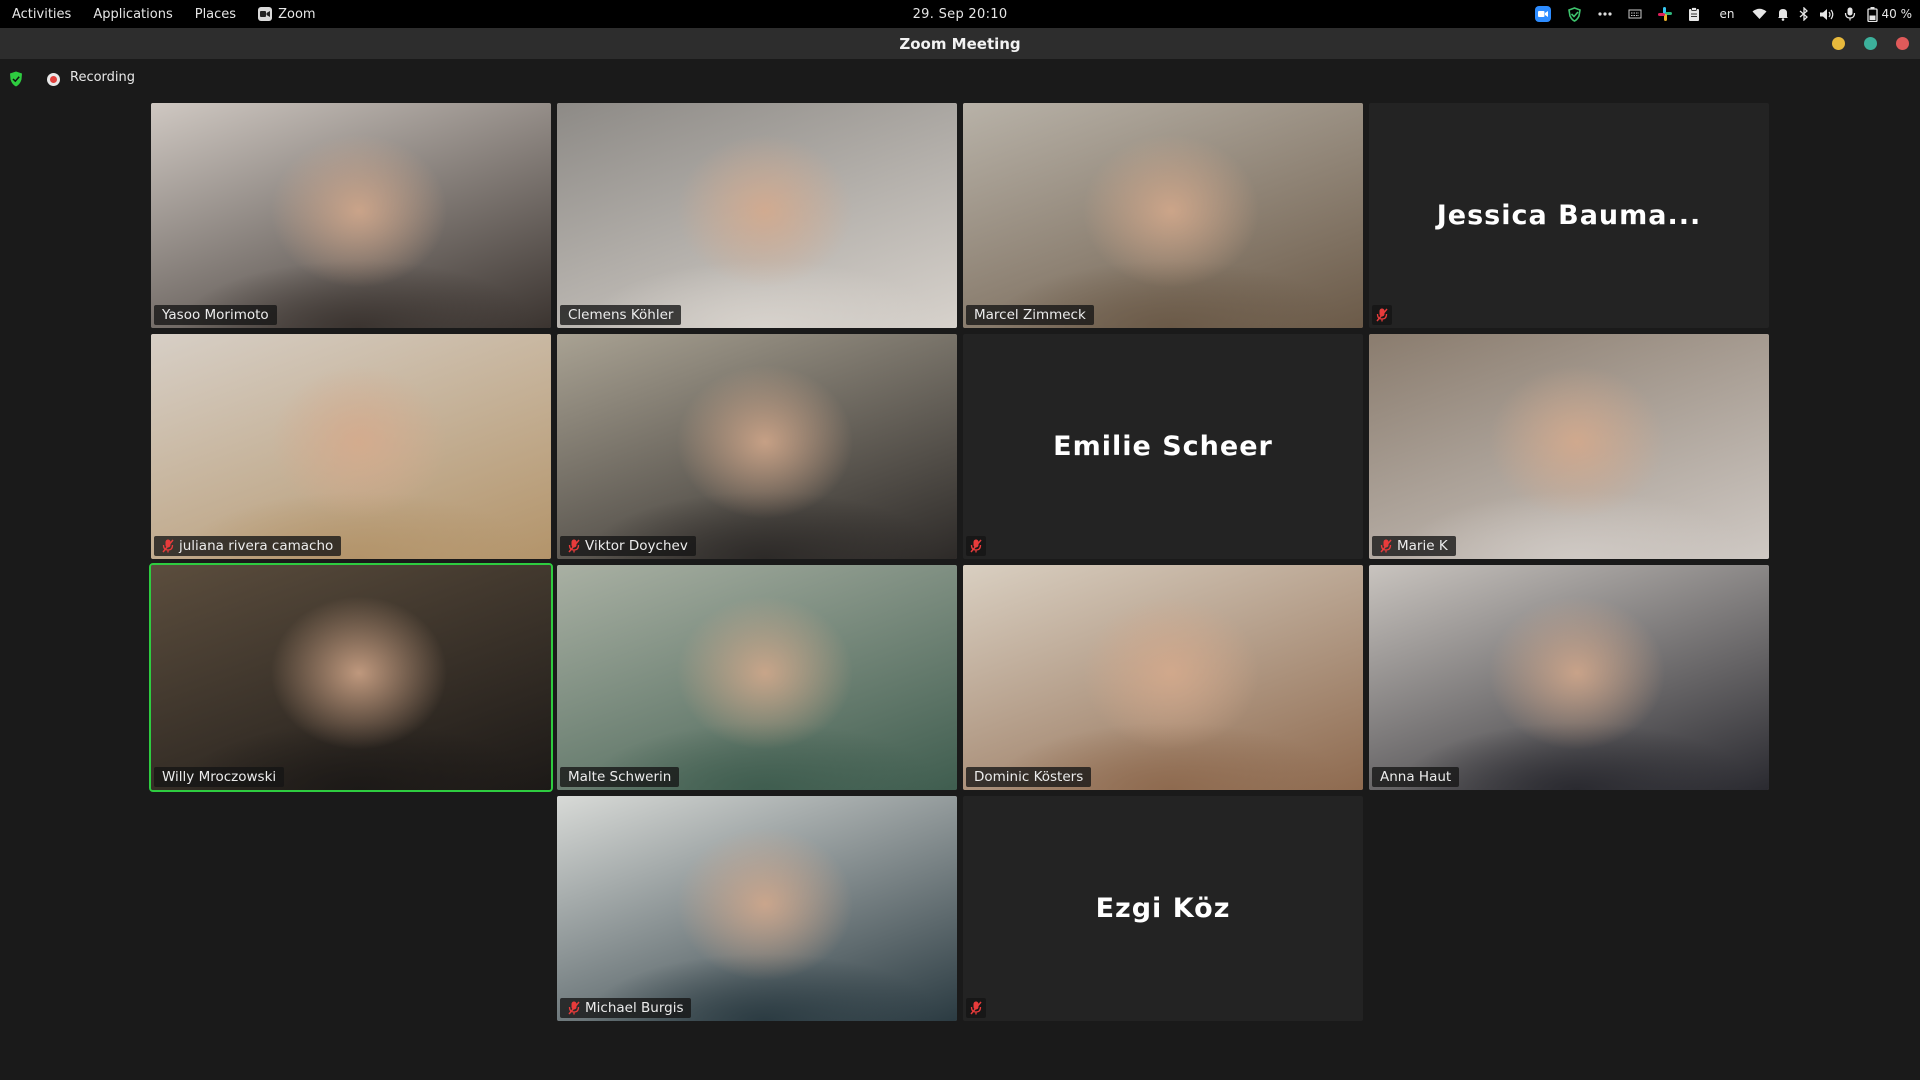 This screenshot has width=1920, height=1080. I want to click on battery-percentage: 40 %, so click(1901, 14).